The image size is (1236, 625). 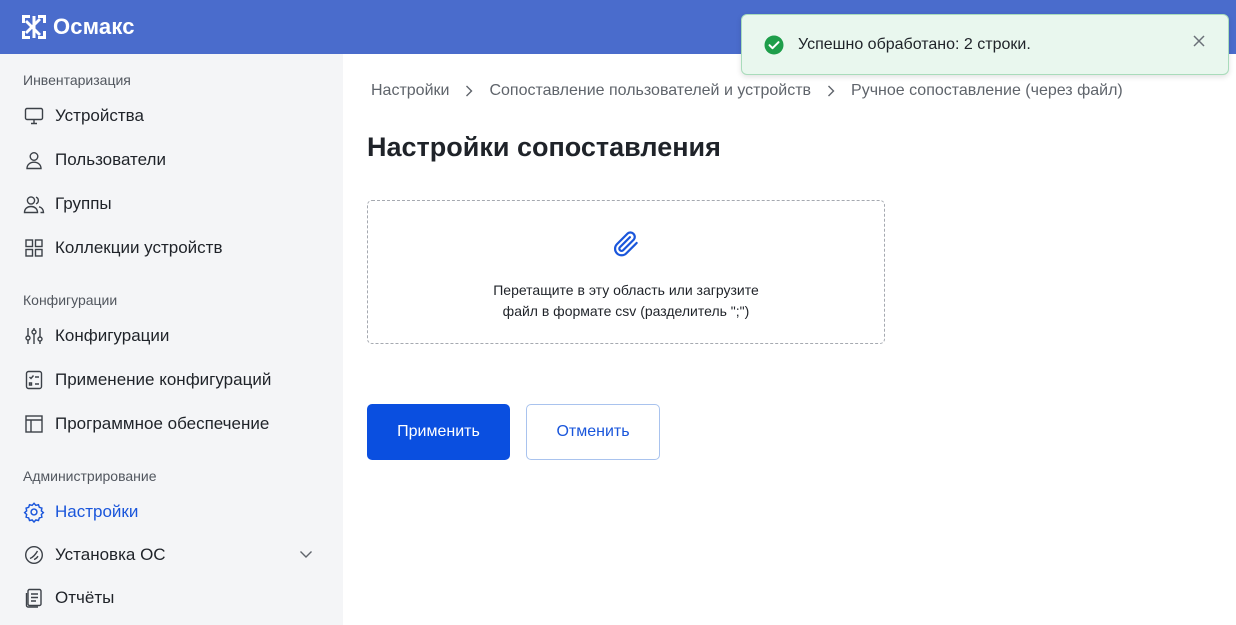 I want to click on logo-icon, so click(x=34, y=27).